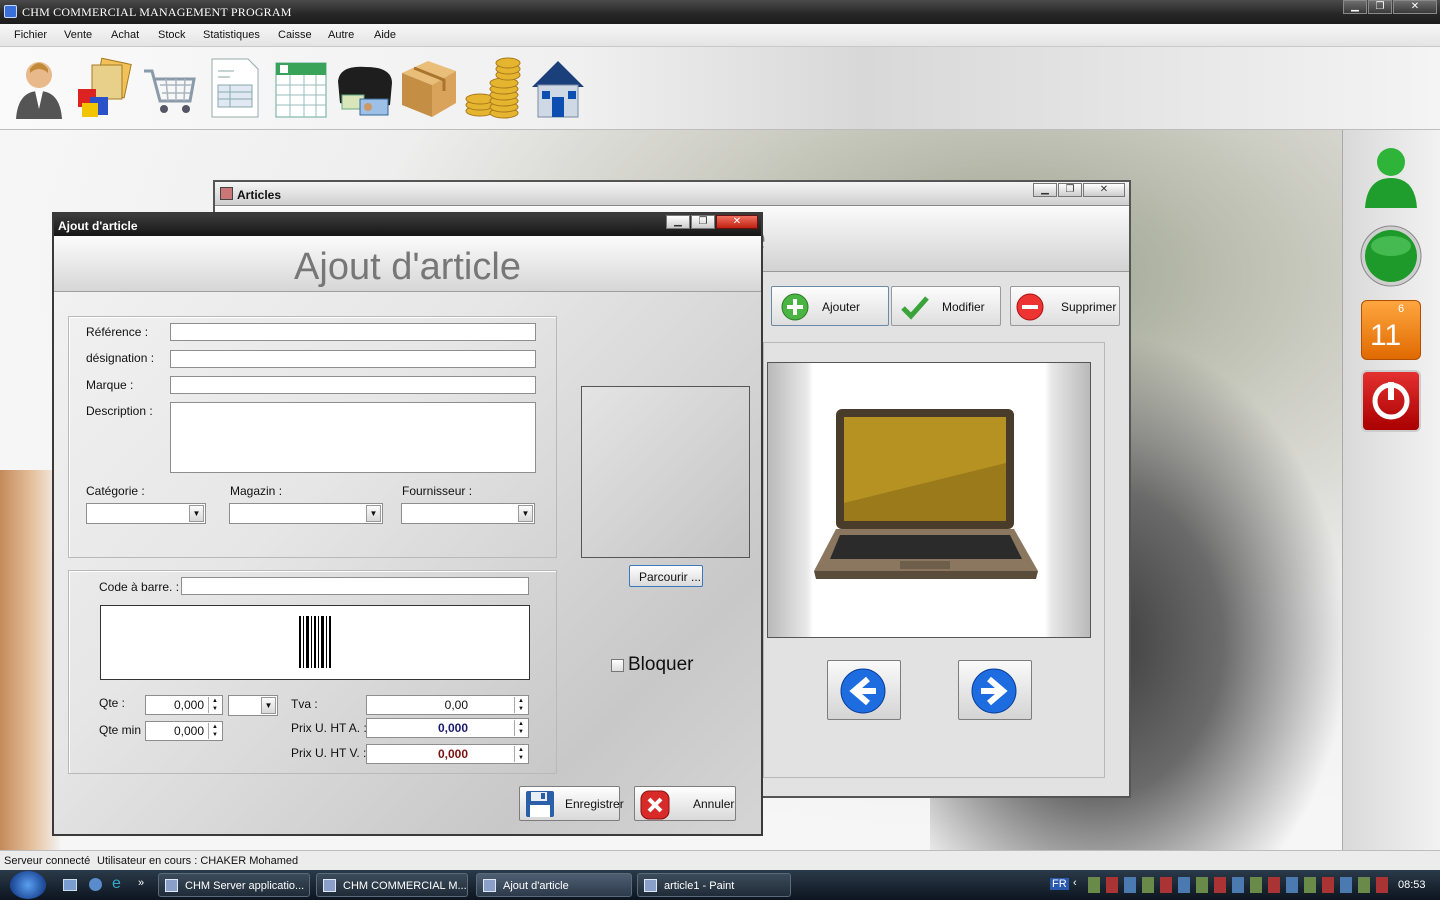 This screenshot has width=1440, height=900. What do you see at coordinates (123, 730) in the screenshot?
I see `qte-min-label: Qte min :` at bounding box center [123, 730].